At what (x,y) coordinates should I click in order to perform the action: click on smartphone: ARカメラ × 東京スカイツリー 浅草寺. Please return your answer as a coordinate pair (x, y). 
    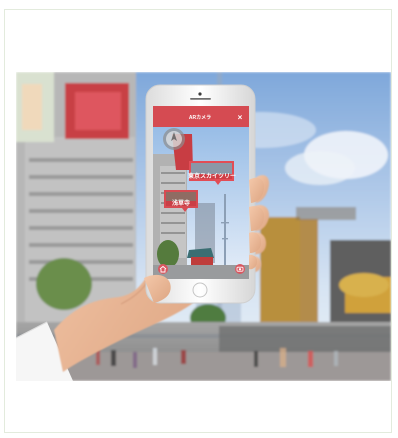
    Looking at the image, I should click on (200, 194).